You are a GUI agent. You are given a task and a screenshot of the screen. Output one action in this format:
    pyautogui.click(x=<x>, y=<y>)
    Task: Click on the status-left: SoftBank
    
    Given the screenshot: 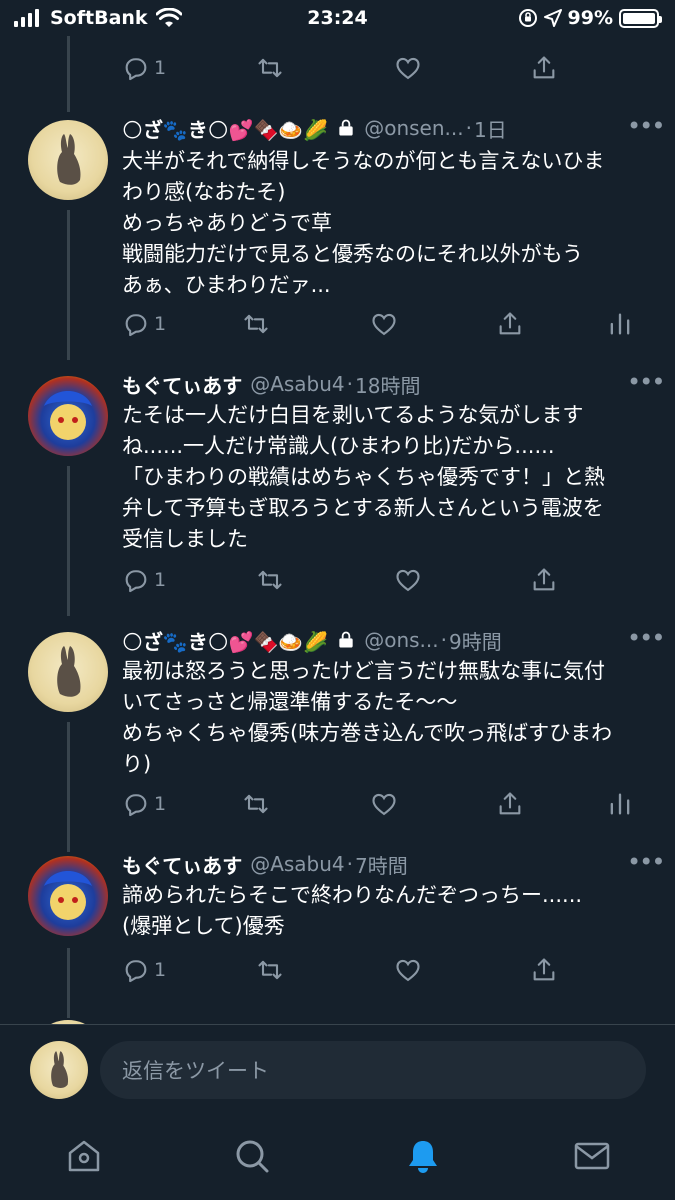 What is the action you would take?
    pyautogui.click(x=98, y=18)
    